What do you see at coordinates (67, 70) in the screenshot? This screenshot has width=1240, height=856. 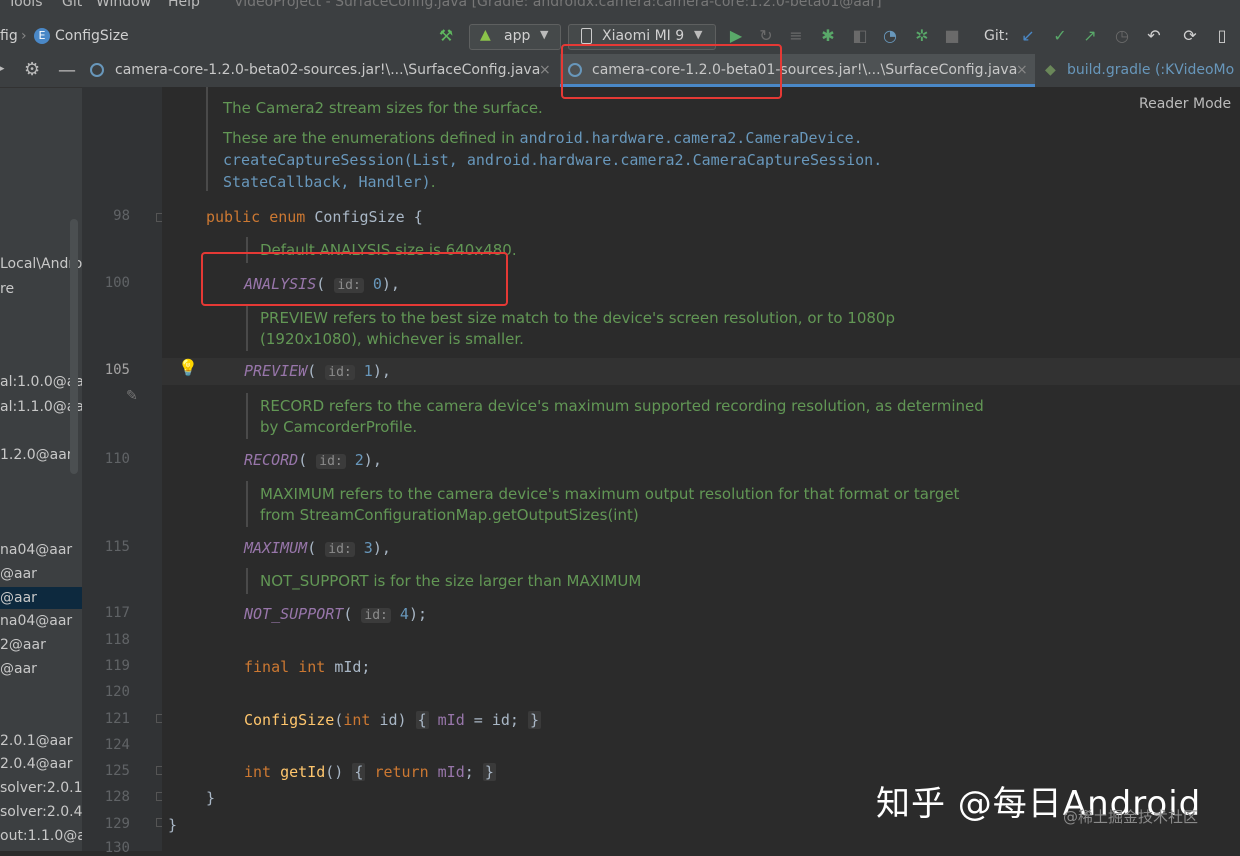 I see `minimize-icon: —` at bounding box center [67, 70].